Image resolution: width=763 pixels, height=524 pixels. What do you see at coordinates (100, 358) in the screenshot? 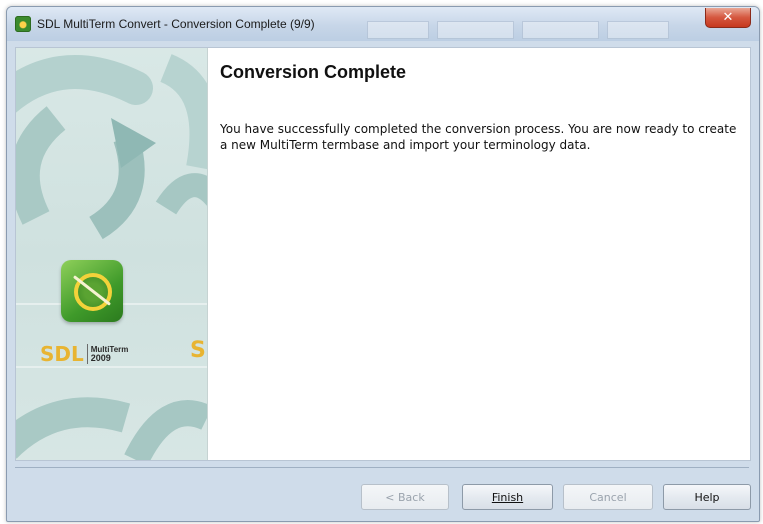
I see `brand-year: 2009` at bounding box center [100, 358].